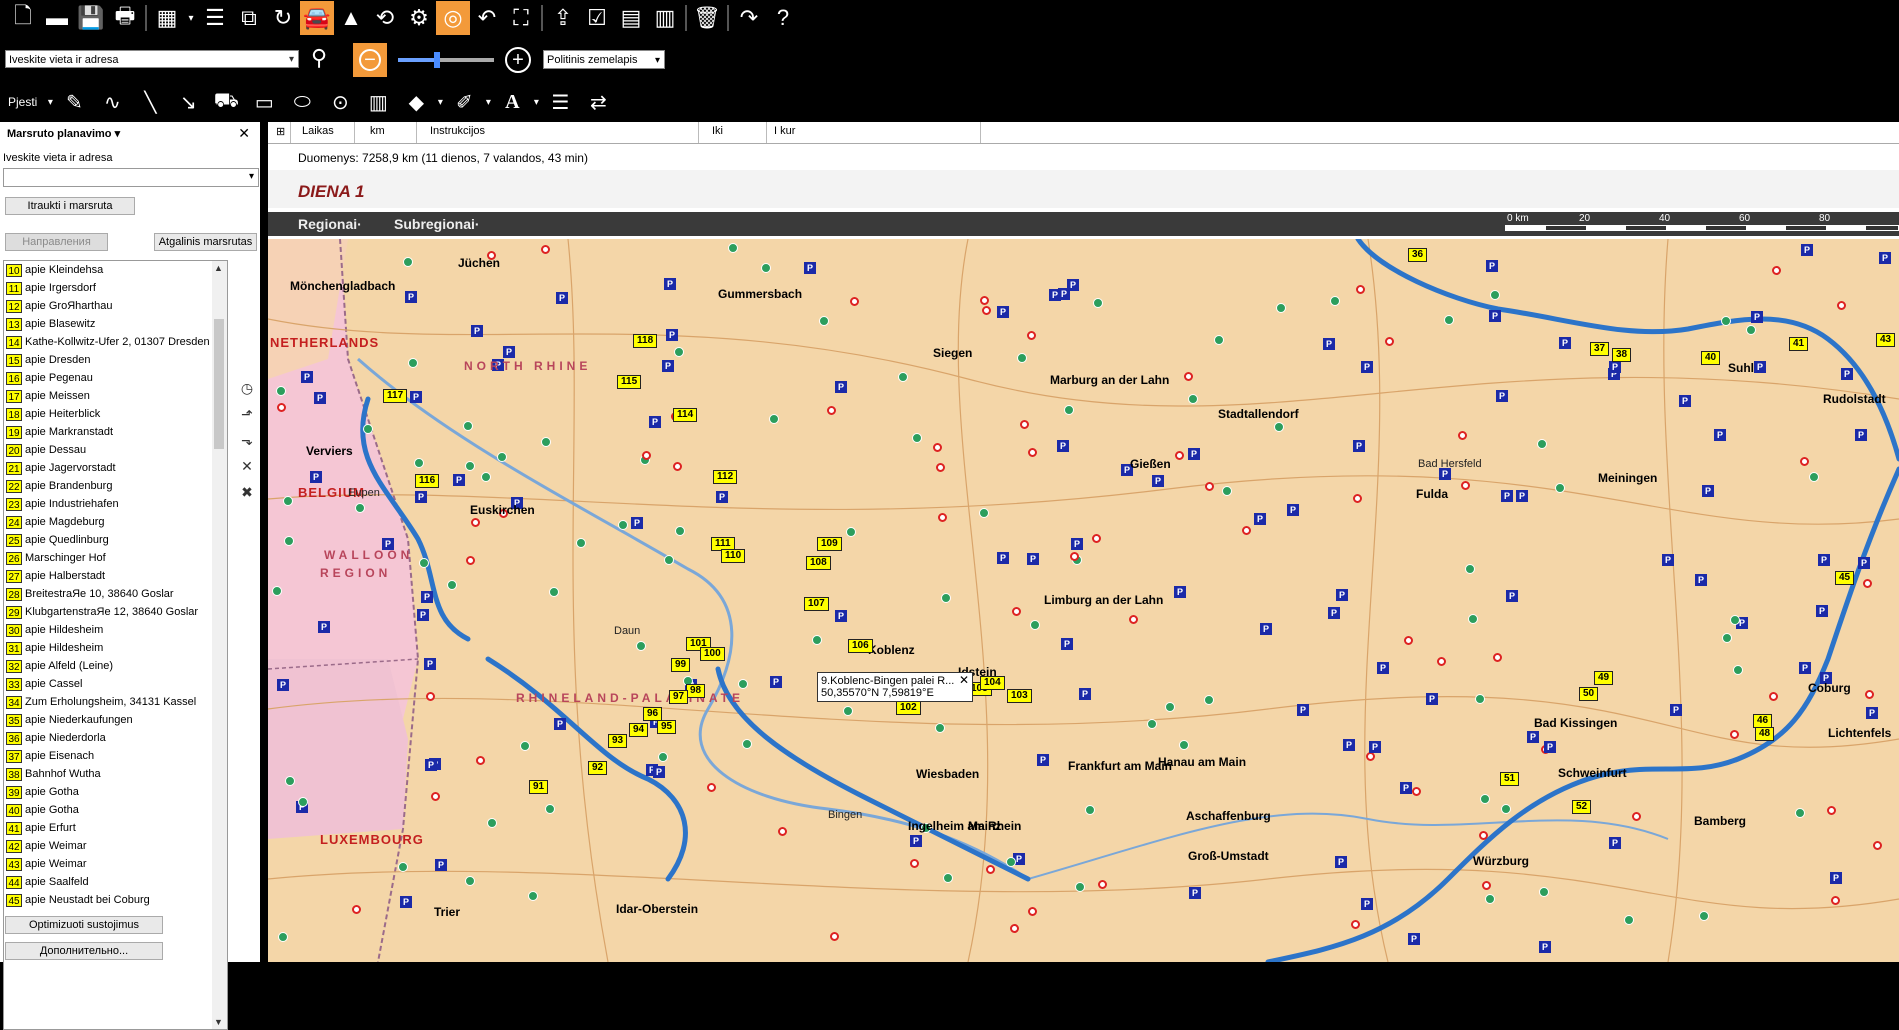 Image resolution: width=1899 pixels, height=1030 pixels. I want to click on add-to-route-button: Itraukti i marsruta, so click(70, 206).